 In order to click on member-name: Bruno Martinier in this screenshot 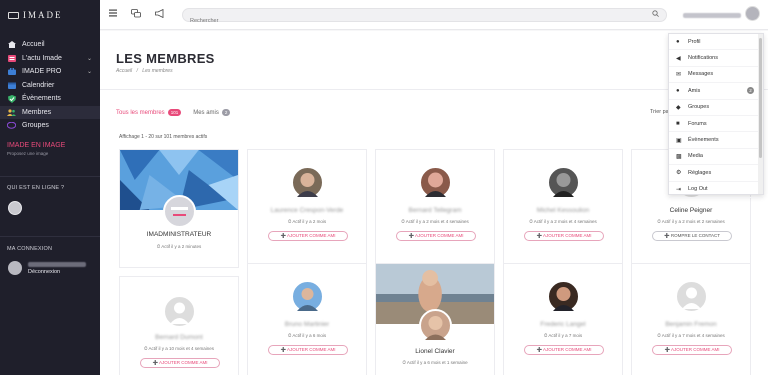, I will do `click(307, 324)`.